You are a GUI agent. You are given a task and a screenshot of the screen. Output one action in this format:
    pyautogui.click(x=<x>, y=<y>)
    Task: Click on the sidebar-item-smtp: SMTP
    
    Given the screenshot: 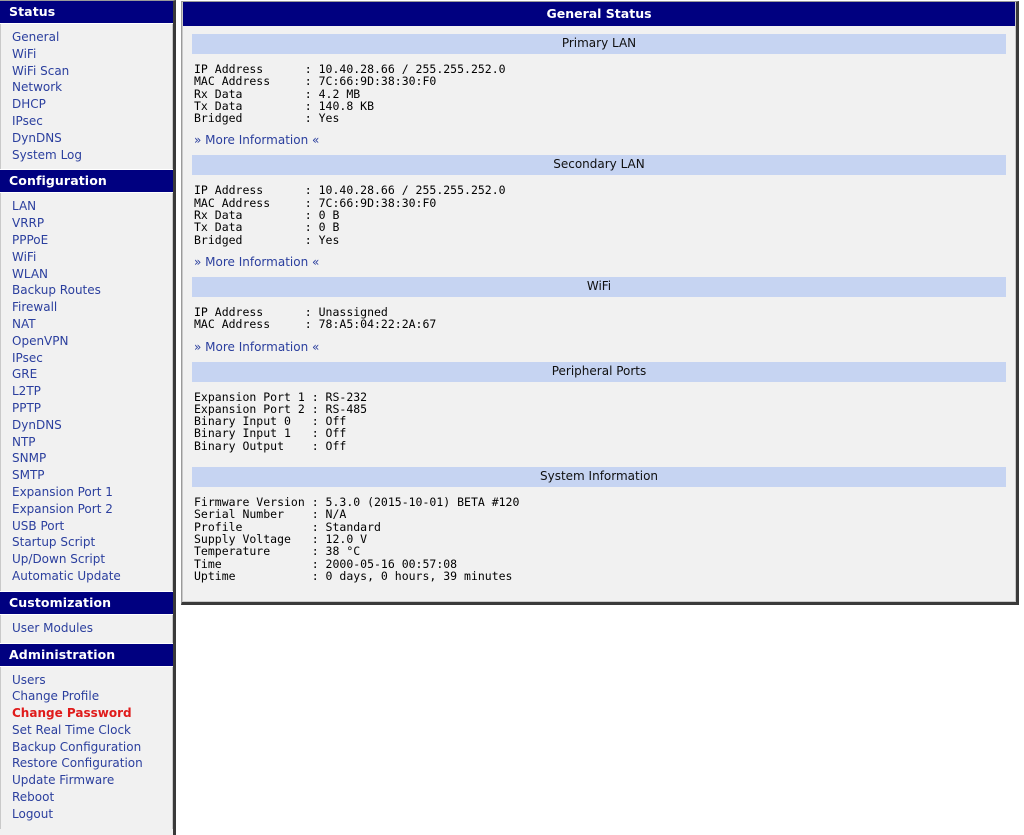 What is the action you would take?
    pyautogui.click(x=86, y=475)
    